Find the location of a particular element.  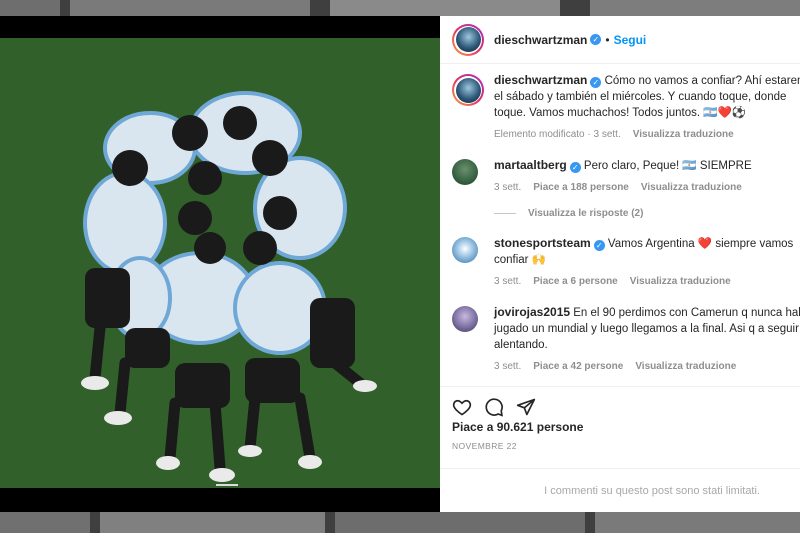

share-icon is located at coordinates (526, 407).